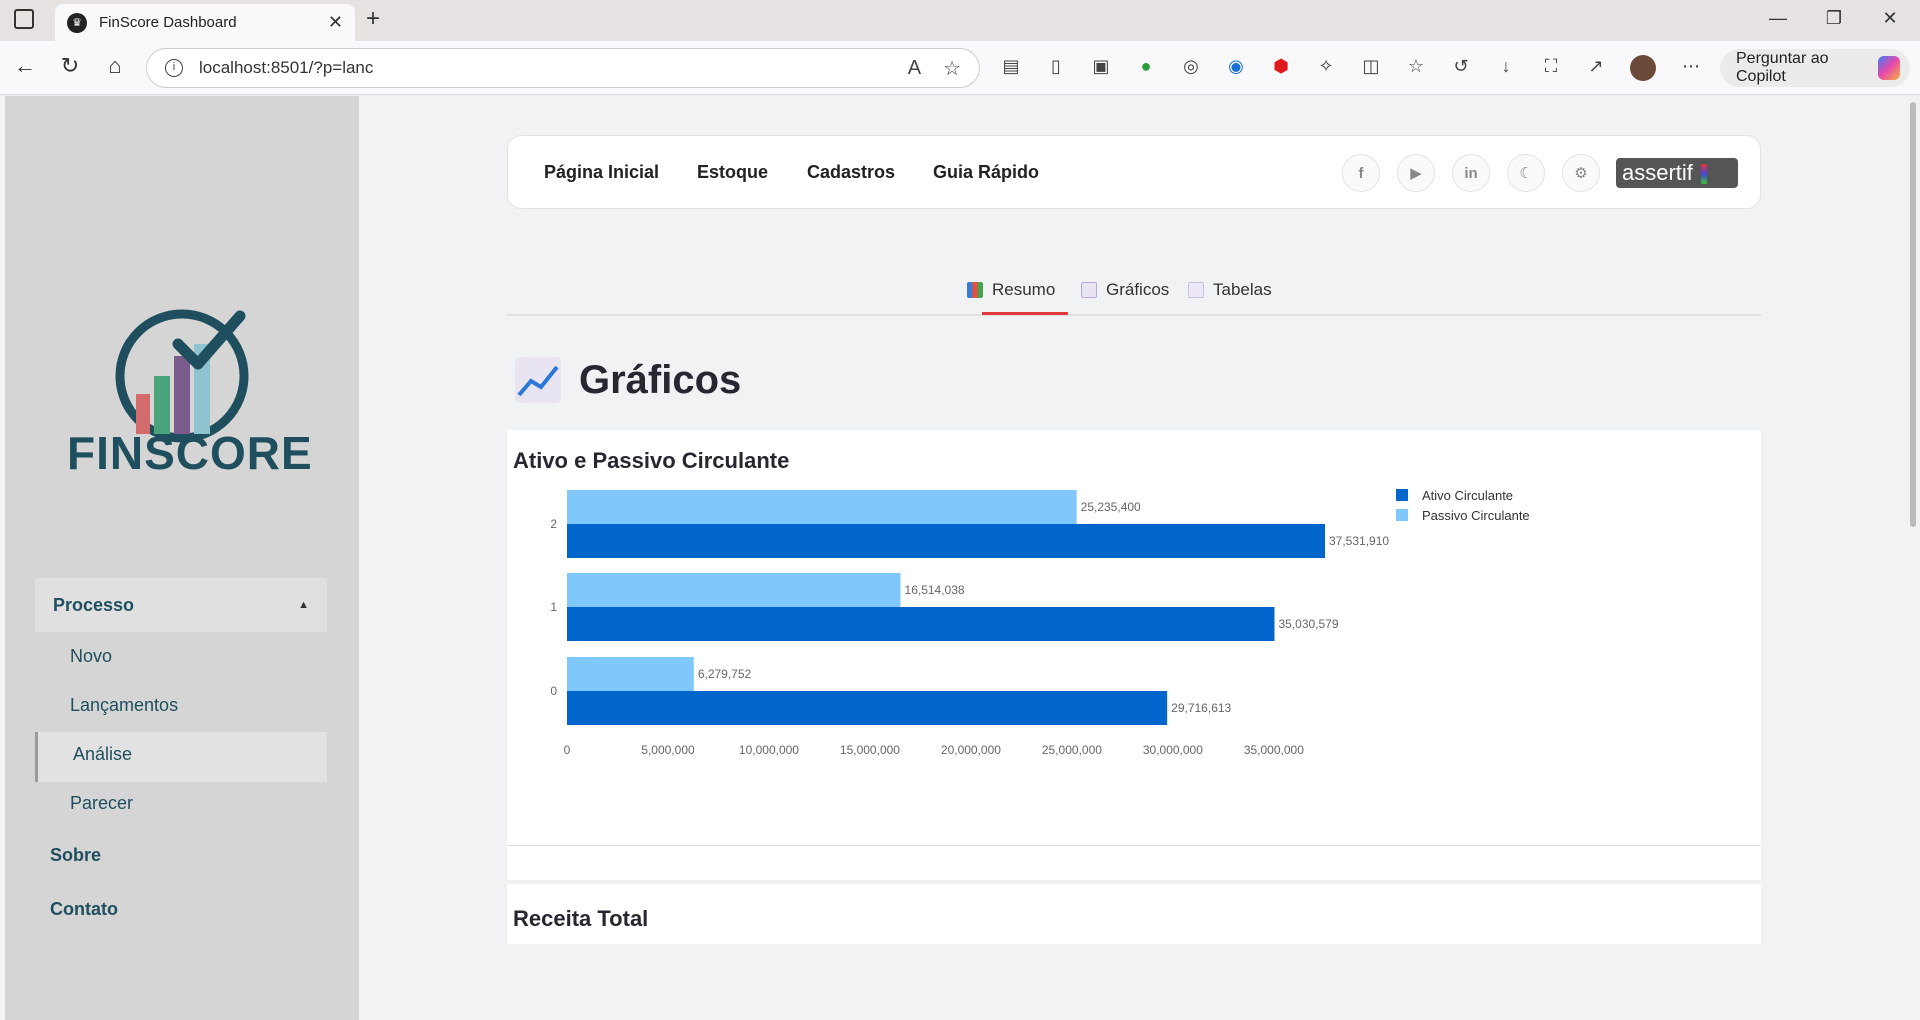  What do you see at coordinates (1111, 507) in the screenshot?
I see `data-label-passivo-2: 25,235,400` at bounding box center [1111, 507].